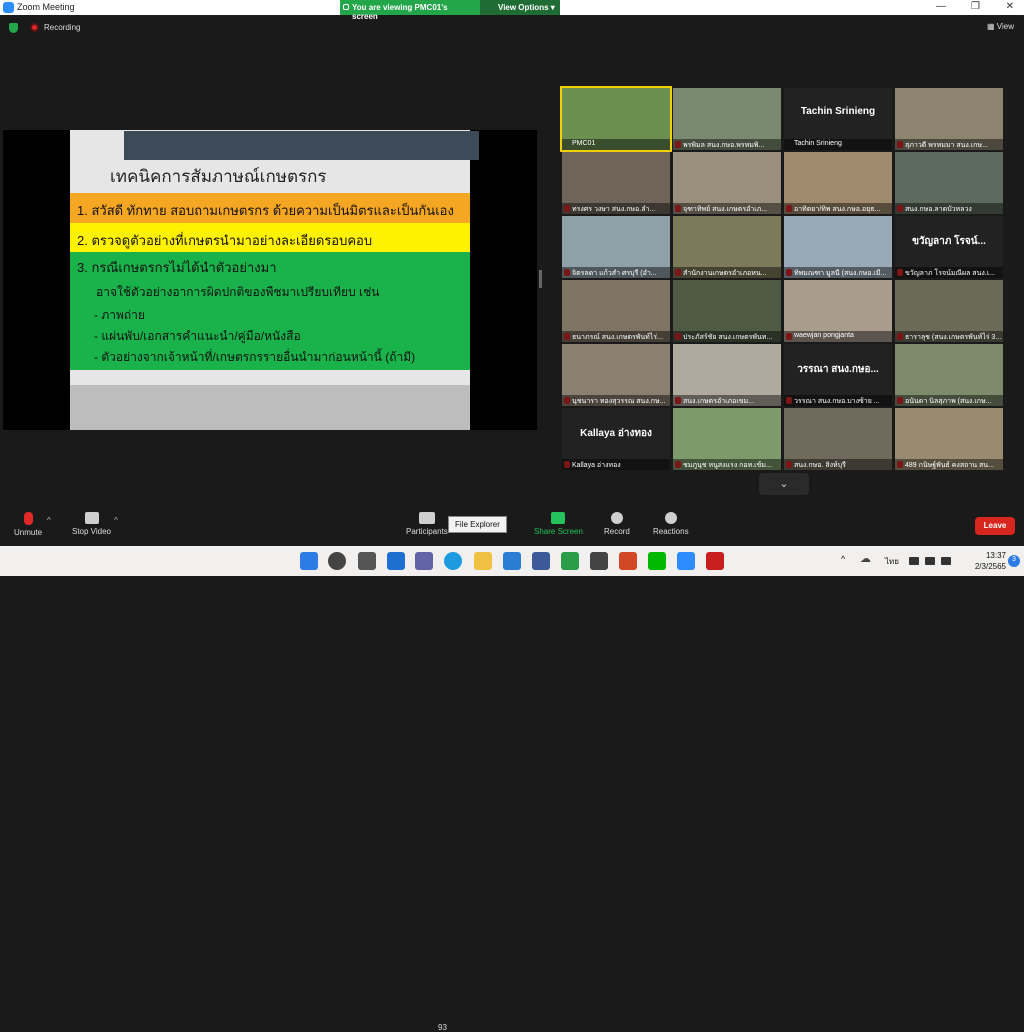 This screenshot has height=1032, width=1024. What do you see at coordinates (616, 439) in the screenshot?
I see `participant-tile: Kallaya อ่างทอง Kallaya อ่างทอง` at bounding box center [616, 439].